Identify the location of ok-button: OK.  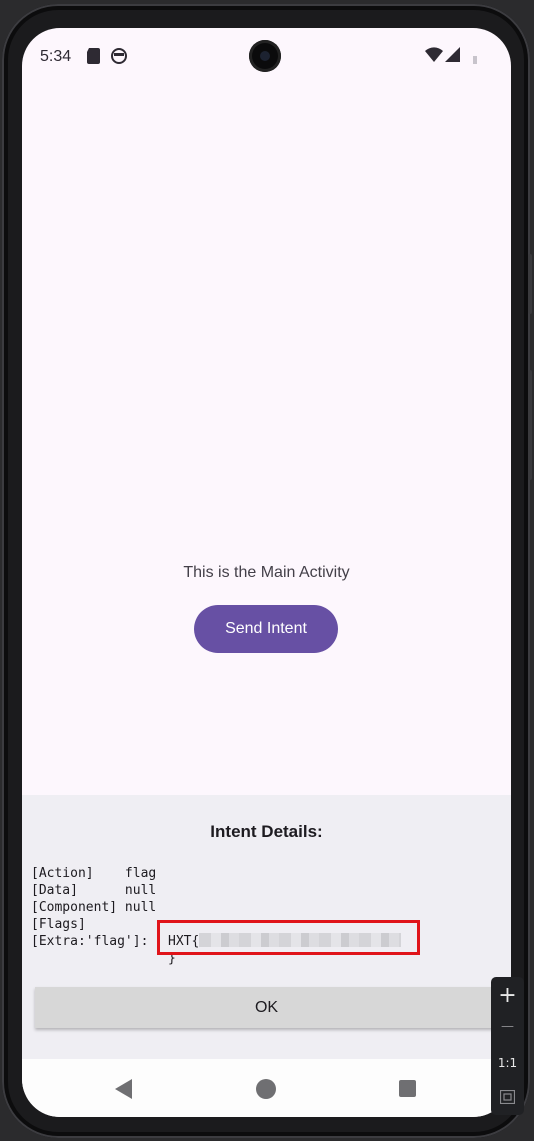
(266, 1007).